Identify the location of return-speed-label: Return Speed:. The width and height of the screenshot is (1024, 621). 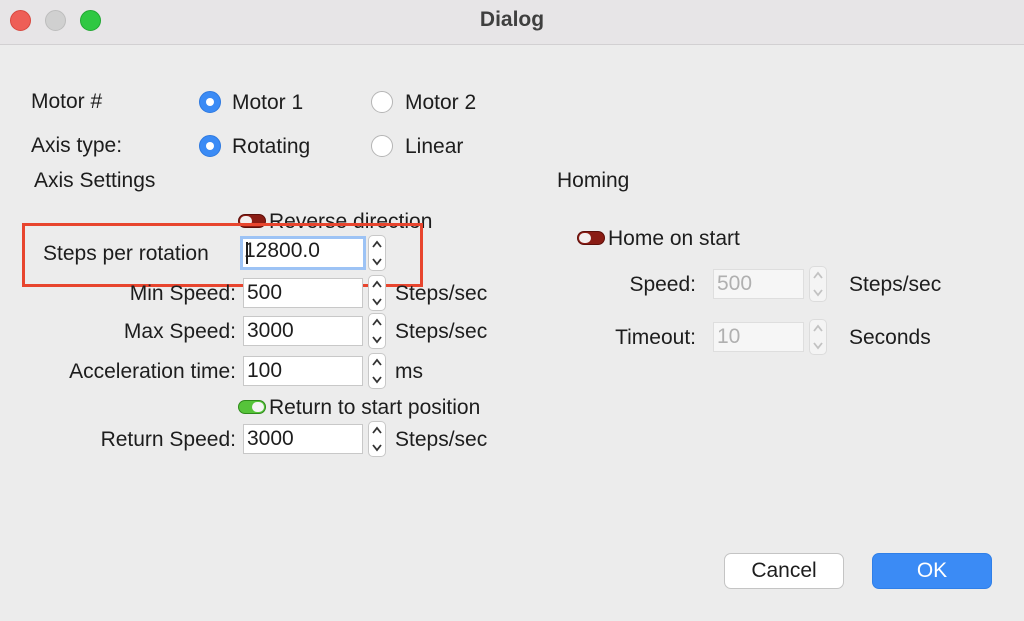
(168, 439).